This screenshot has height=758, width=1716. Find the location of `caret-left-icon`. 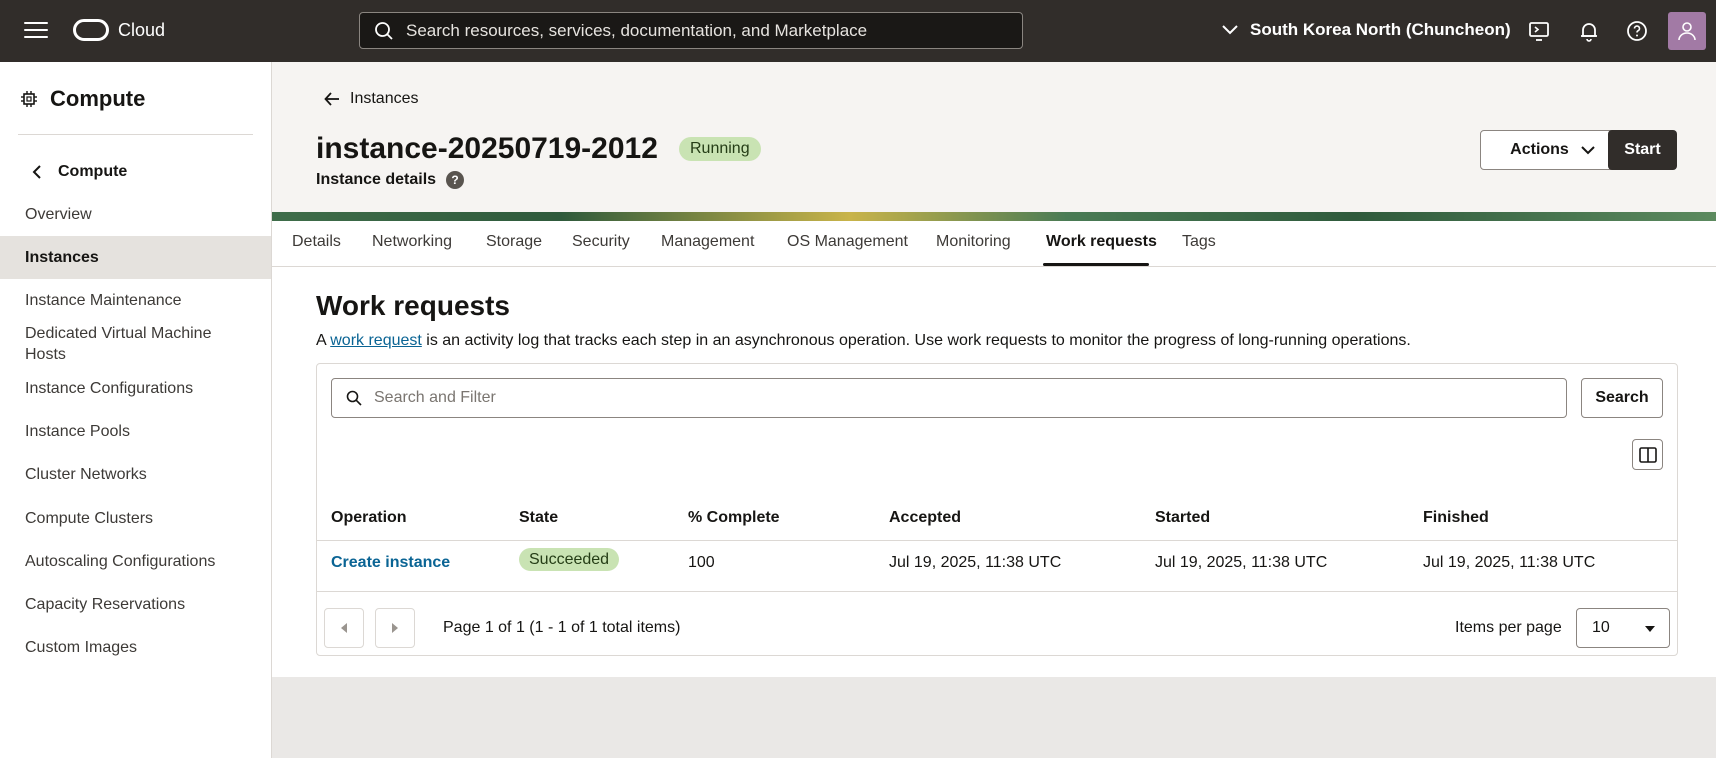

caret-left-icon is located at coordinates (344, 628).